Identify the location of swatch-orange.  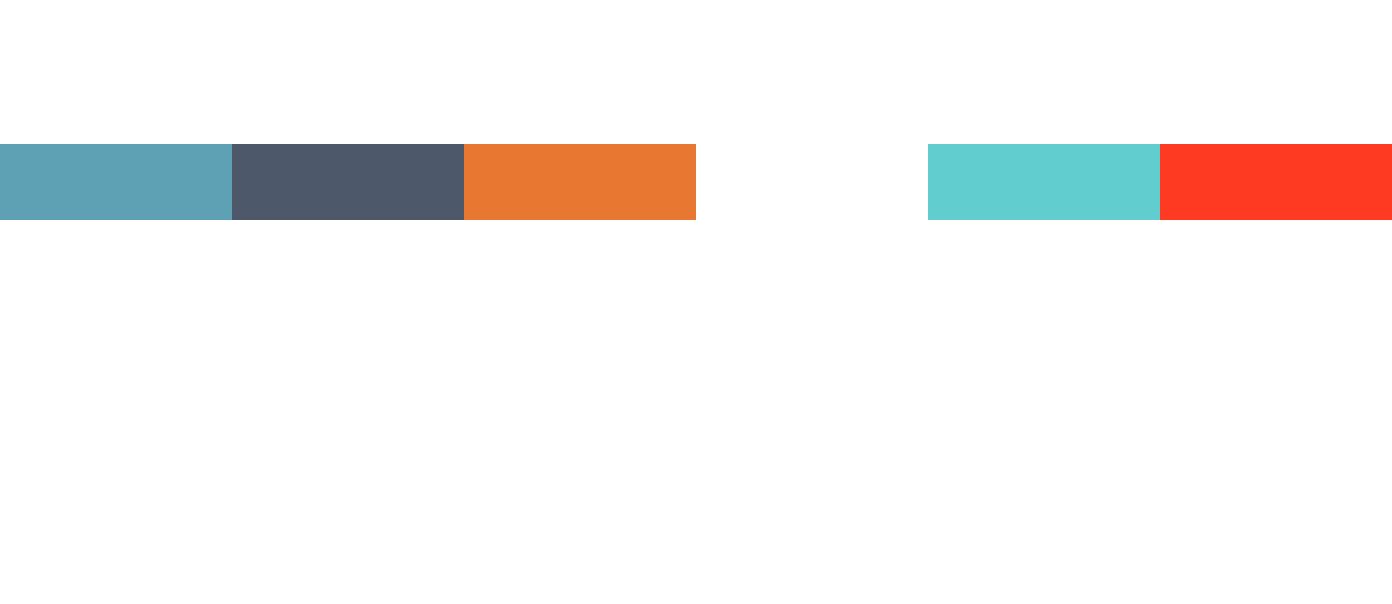
(580, 182).